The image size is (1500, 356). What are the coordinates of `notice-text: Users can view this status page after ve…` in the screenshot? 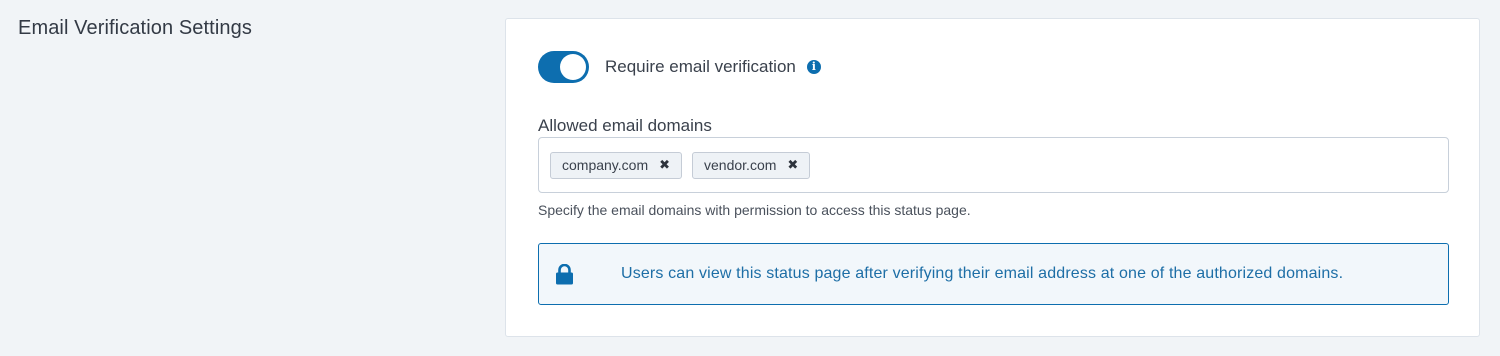 It's located at (982, 273).